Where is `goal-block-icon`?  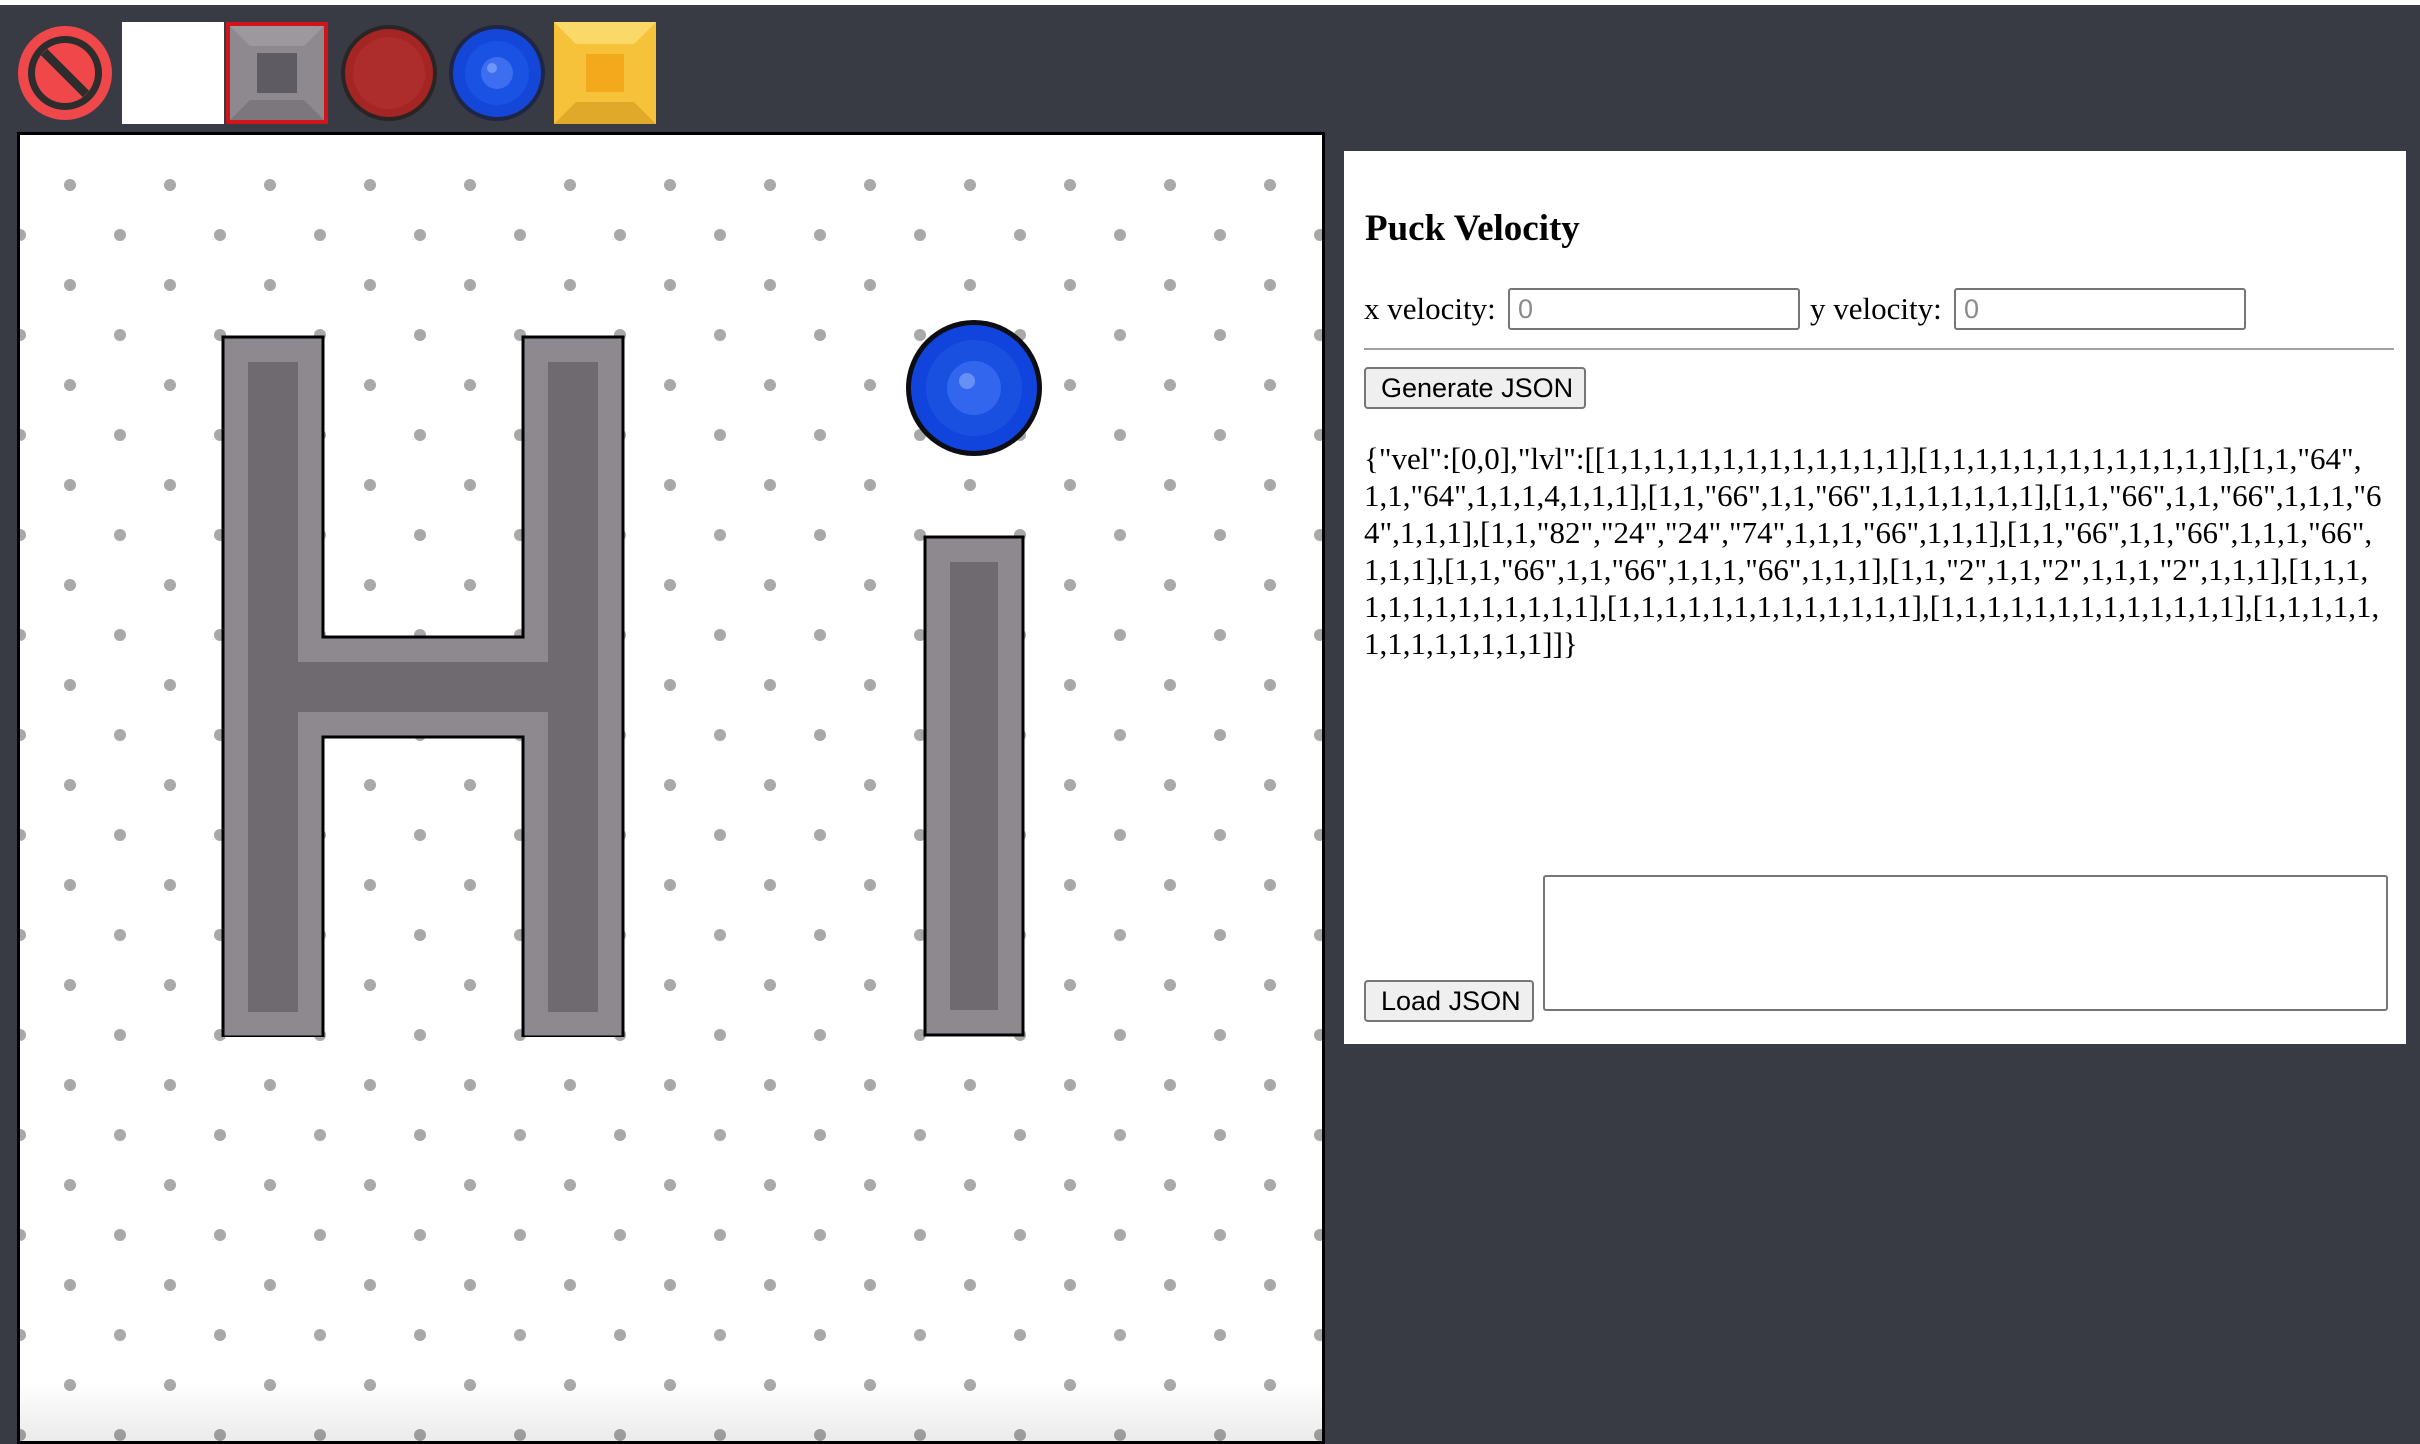 goal-block-icon is located at coordinates (605, 73).